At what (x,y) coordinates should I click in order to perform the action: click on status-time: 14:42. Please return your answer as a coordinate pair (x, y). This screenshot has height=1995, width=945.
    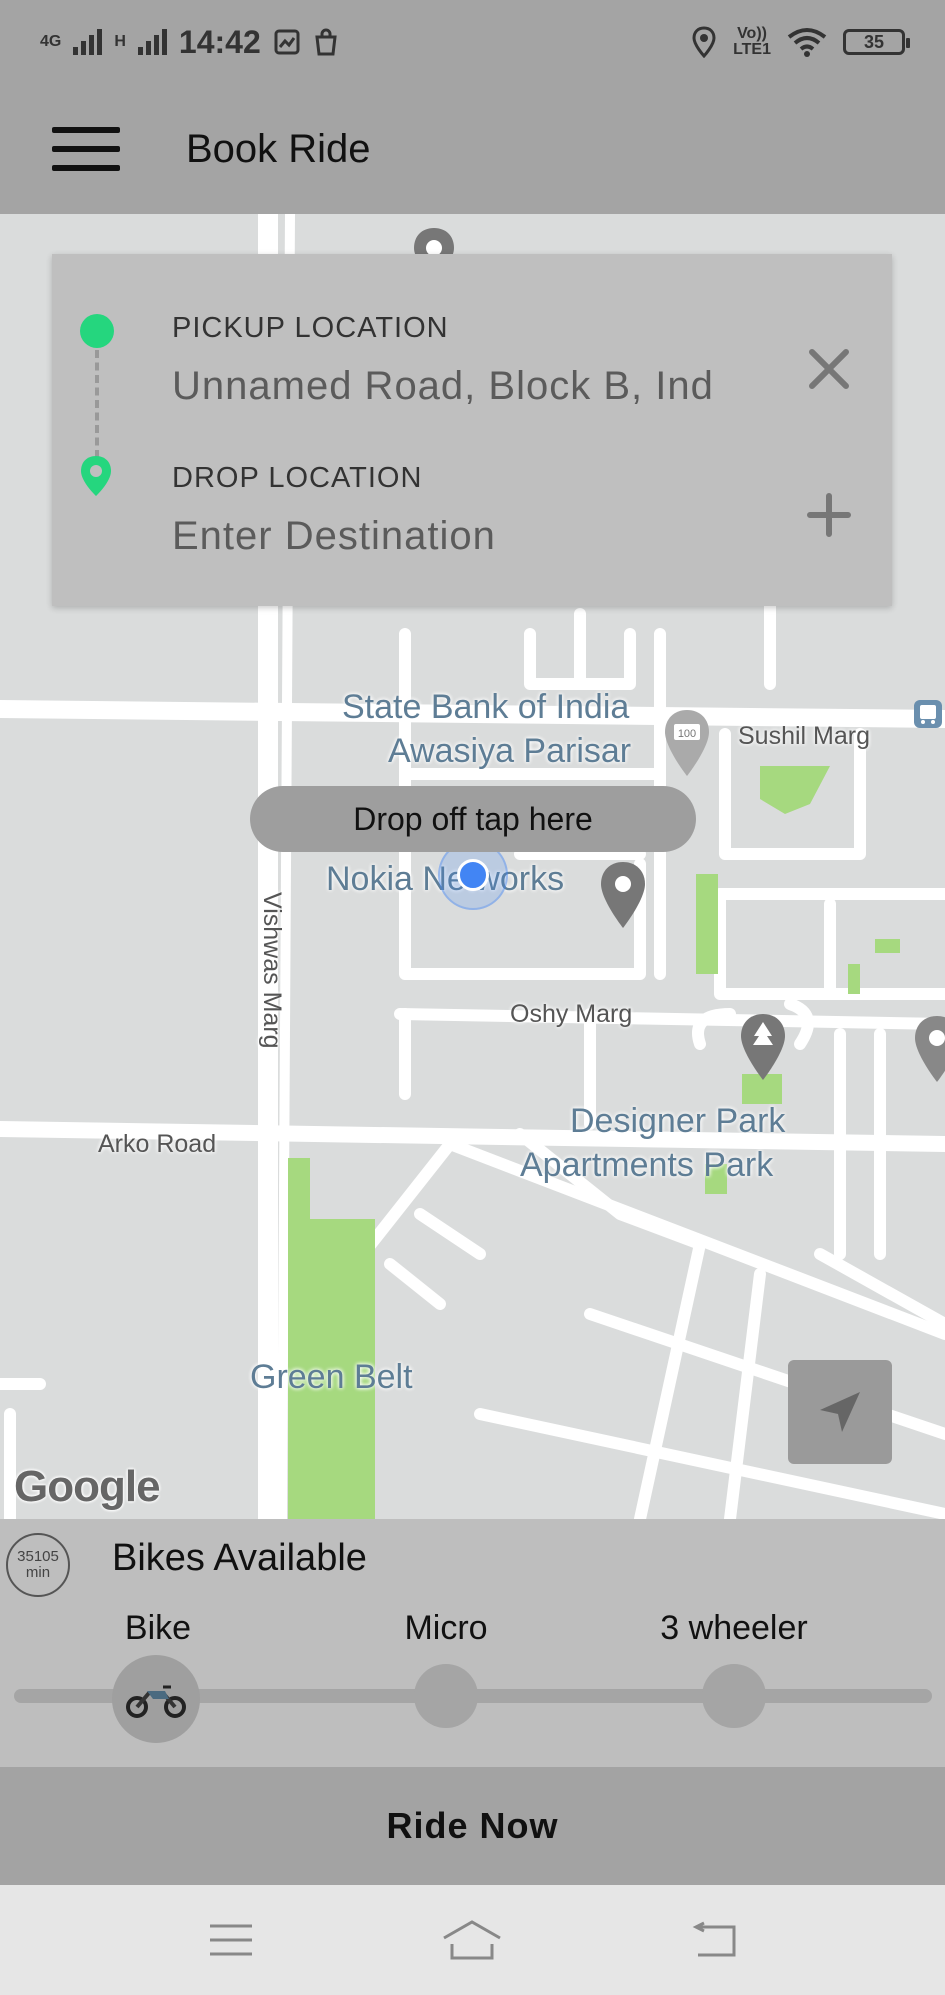
    Looking at the image, I should click on (219, 41).